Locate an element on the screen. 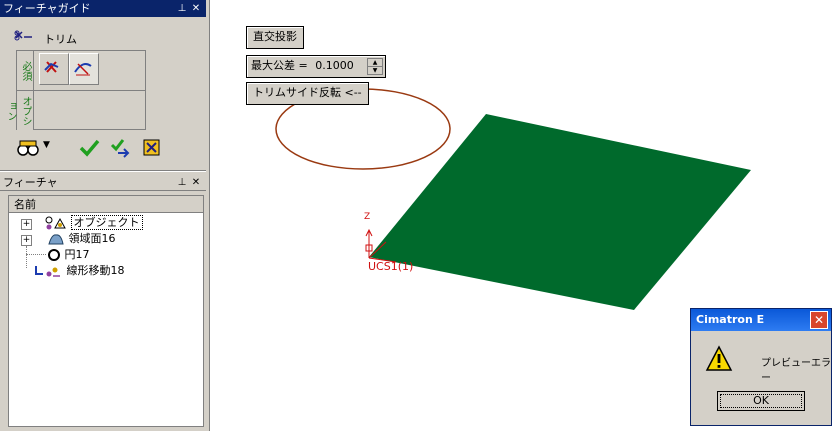 This screenshot has height=431, width=839. flip-trim-side-button: トリムサイド反転 <-- is located at coordinates (307, 93).